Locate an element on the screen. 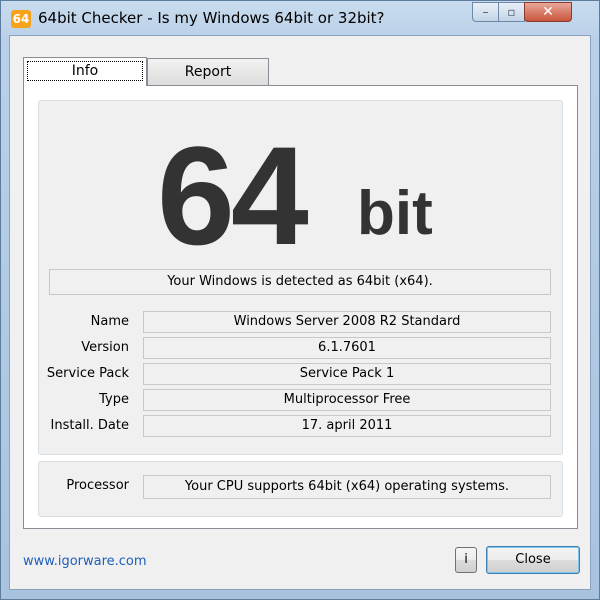 The image size is (600, 600). version-field: 6.1.7601 is located at coordinates (347, 348).